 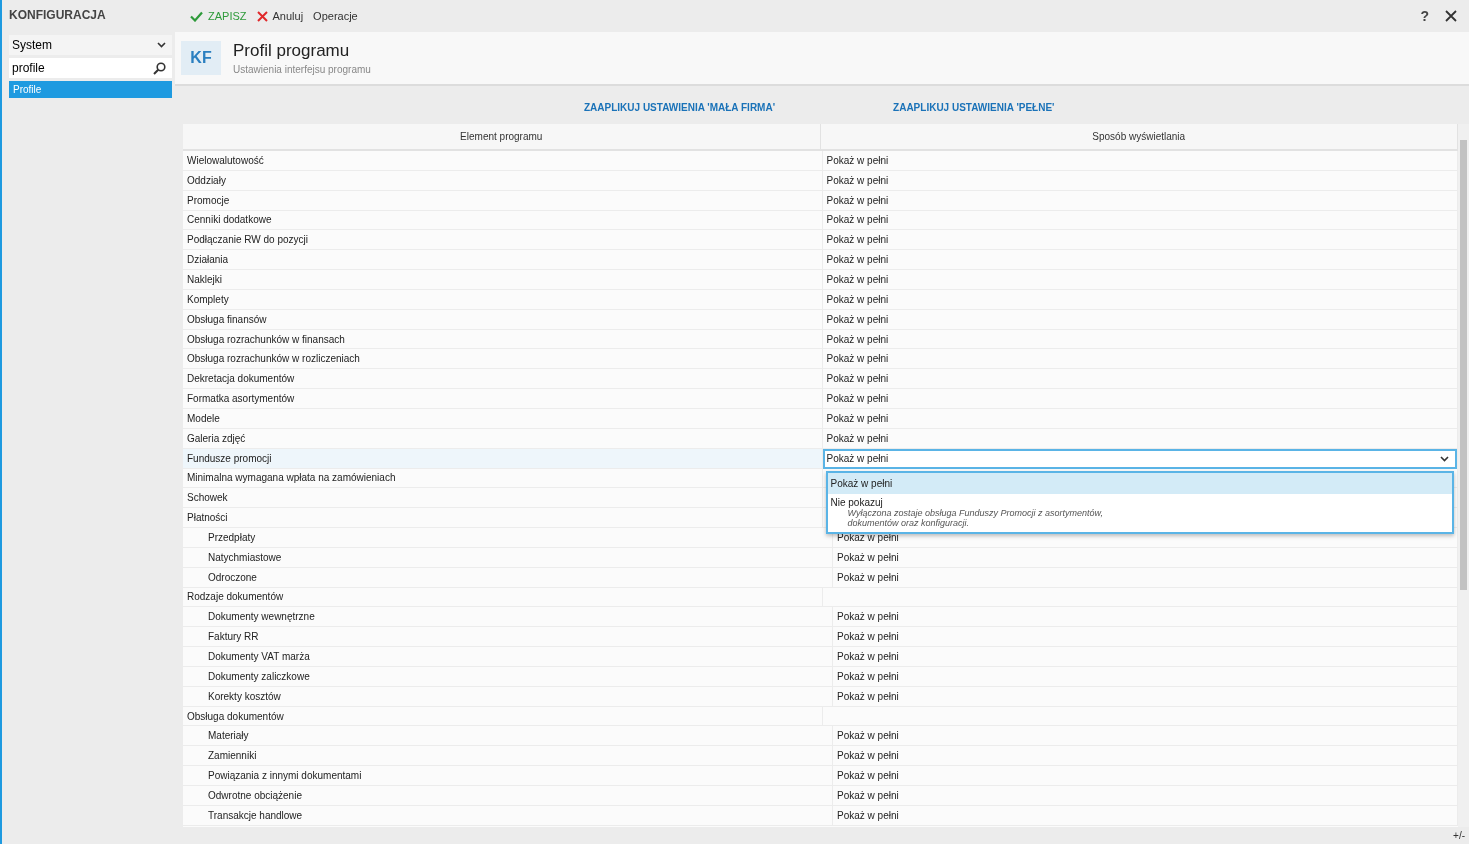 I want to click on table-cell: Obsługa rozrachunków w rozliczeniach, so click(x=503, y=359).